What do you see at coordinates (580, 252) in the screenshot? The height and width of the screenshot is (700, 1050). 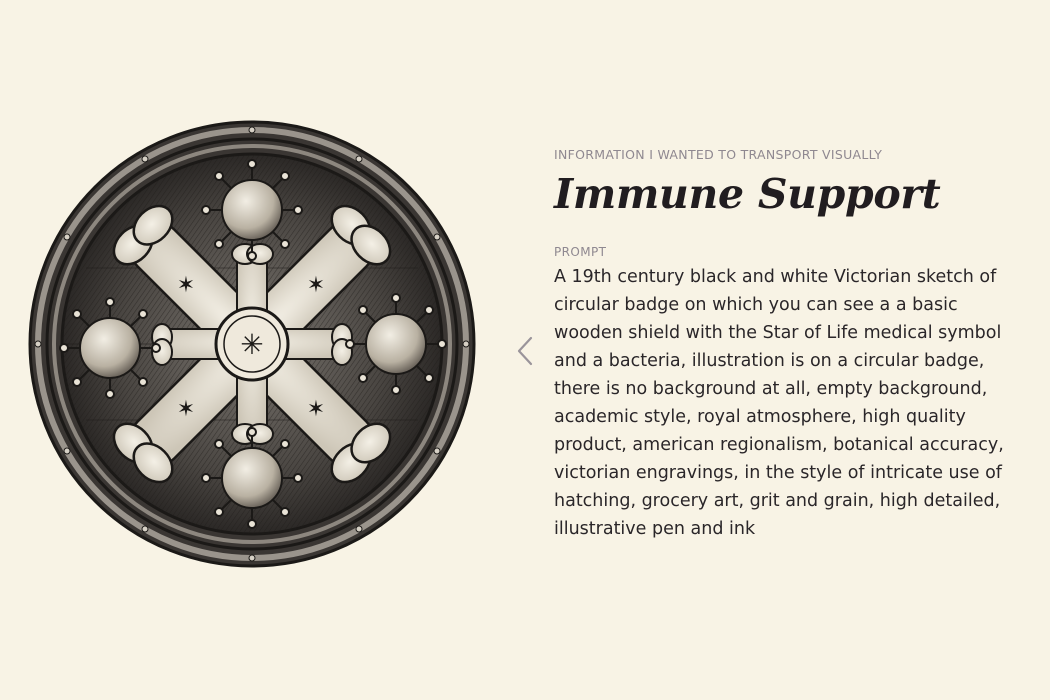 I see `prompt-label: PROMPT` at bounding box center [580, 252].